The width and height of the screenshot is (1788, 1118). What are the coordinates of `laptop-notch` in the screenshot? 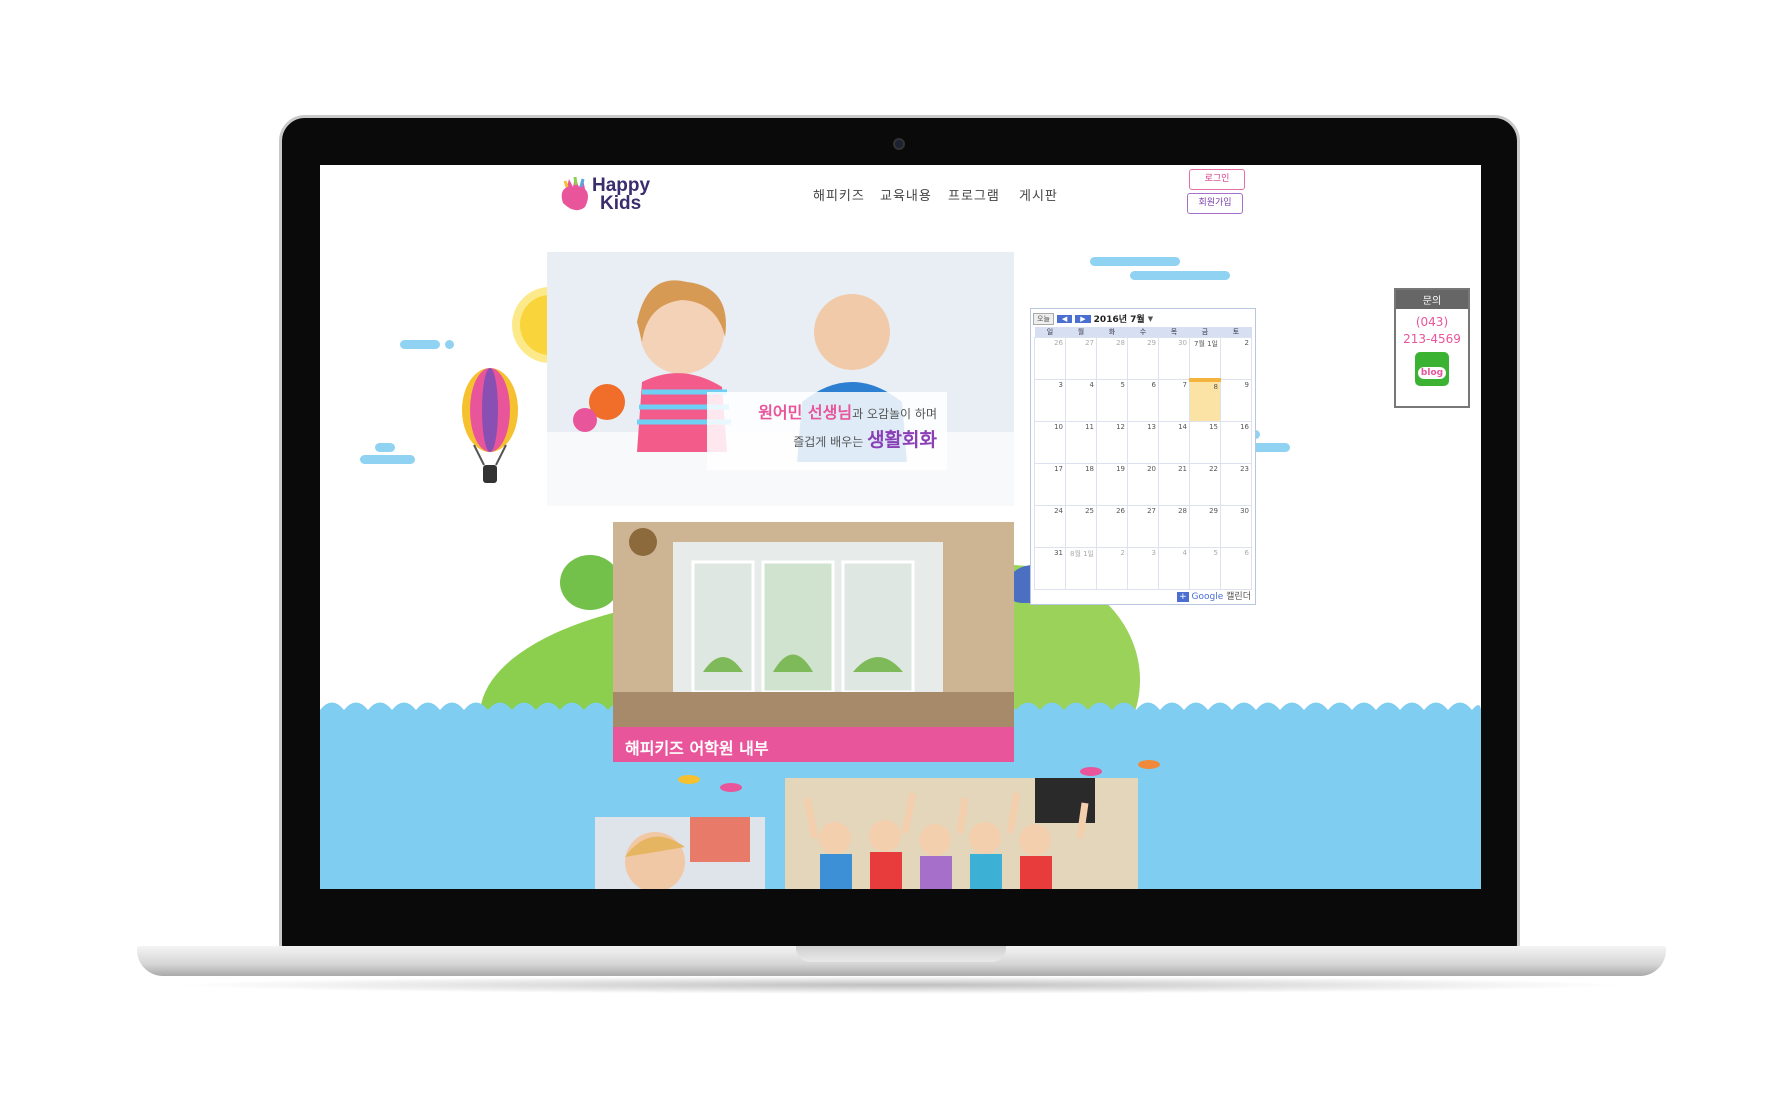 It's located at (901, 954).